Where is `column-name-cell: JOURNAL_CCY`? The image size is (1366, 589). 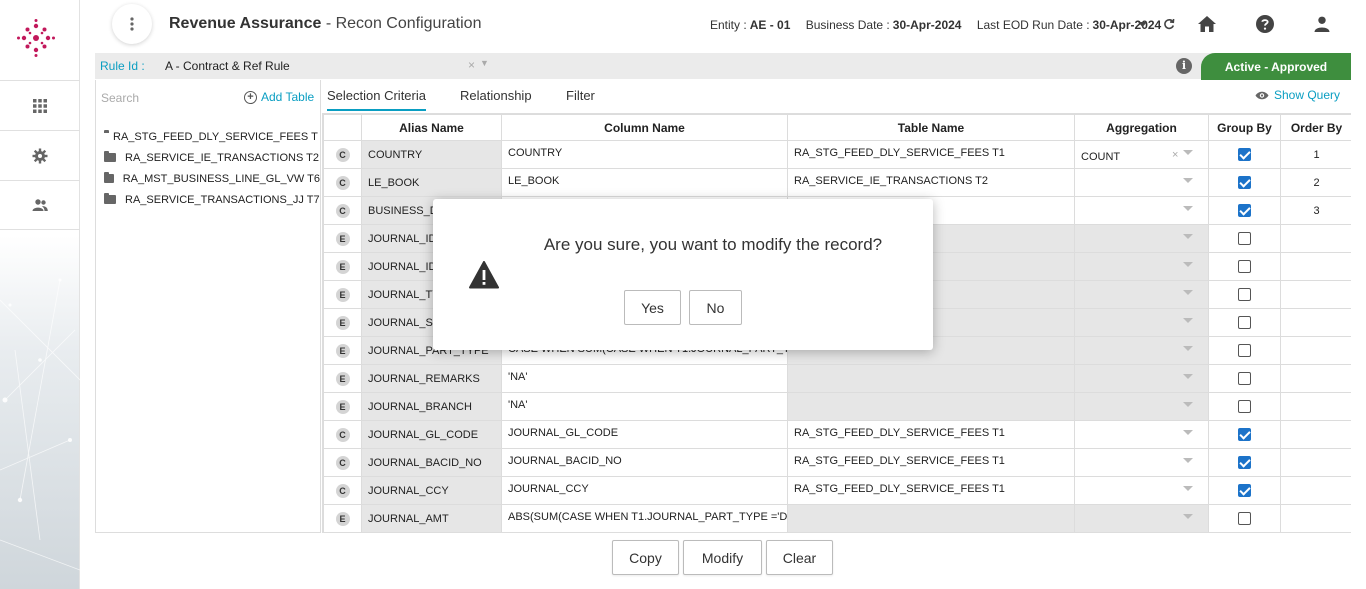 column-name-cell: JOURNAL_CCY is located at coordinates (644, 490).